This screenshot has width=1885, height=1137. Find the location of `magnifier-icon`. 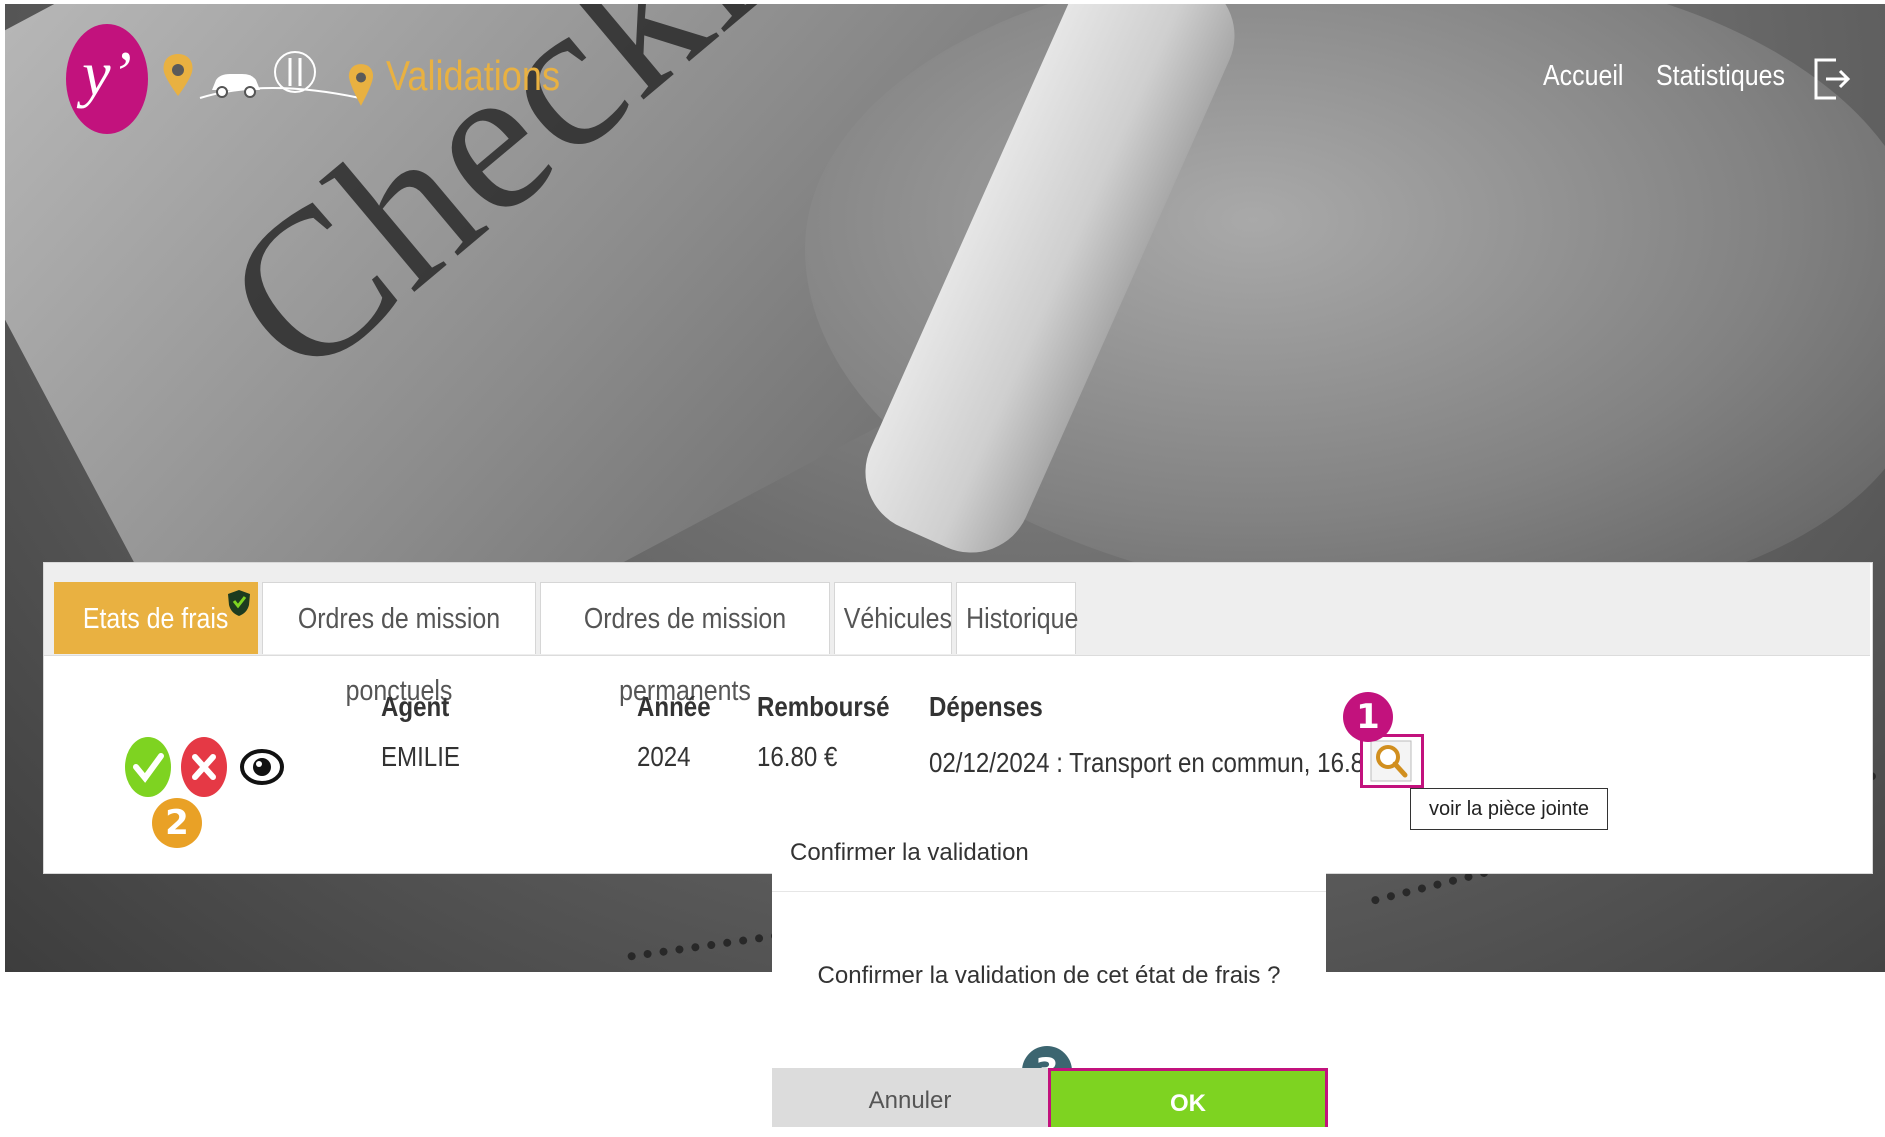

magnifier-icon is located at coordinates (1391, 761).